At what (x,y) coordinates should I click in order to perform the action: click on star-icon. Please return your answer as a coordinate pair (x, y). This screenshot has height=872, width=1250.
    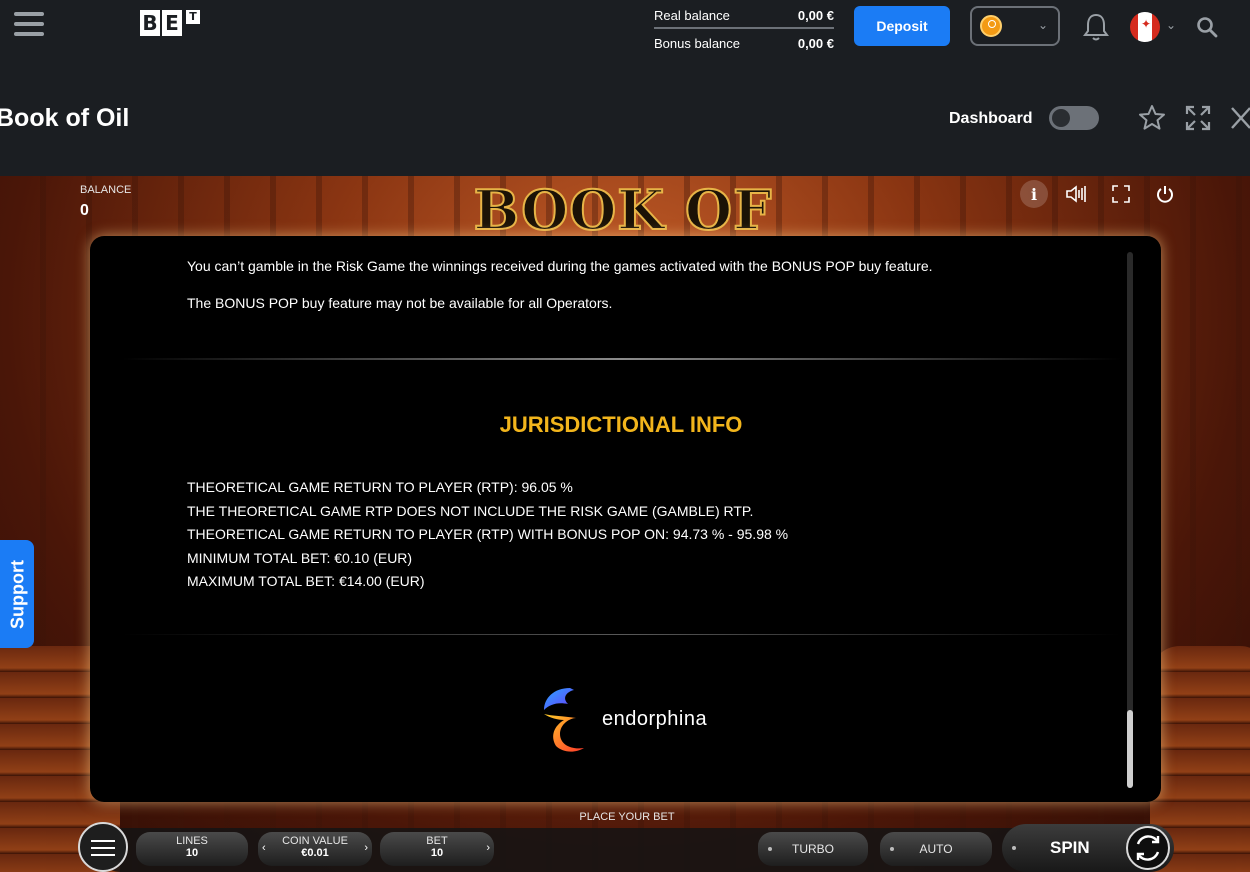
    Looking at the image, I should click on (1152, 118).